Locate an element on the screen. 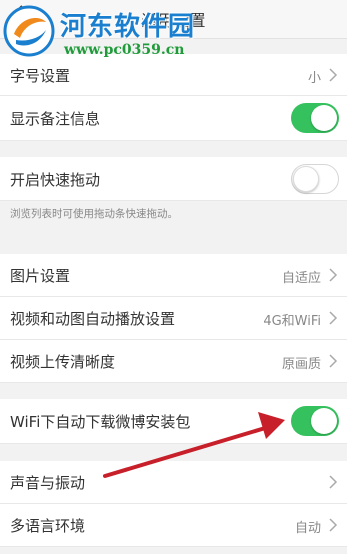 The image size is (347, 554). show-remarks-label: 显示备注信息 is located at coordinates (55, 119).